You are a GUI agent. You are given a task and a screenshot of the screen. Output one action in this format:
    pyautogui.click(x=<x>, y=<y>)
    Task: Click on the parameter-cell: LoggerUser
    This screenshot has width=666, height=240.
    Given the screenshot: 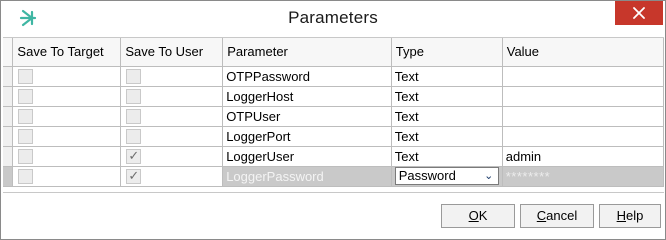 What is the action you would take?
    pyautogui.click(x=307, y=156)
    